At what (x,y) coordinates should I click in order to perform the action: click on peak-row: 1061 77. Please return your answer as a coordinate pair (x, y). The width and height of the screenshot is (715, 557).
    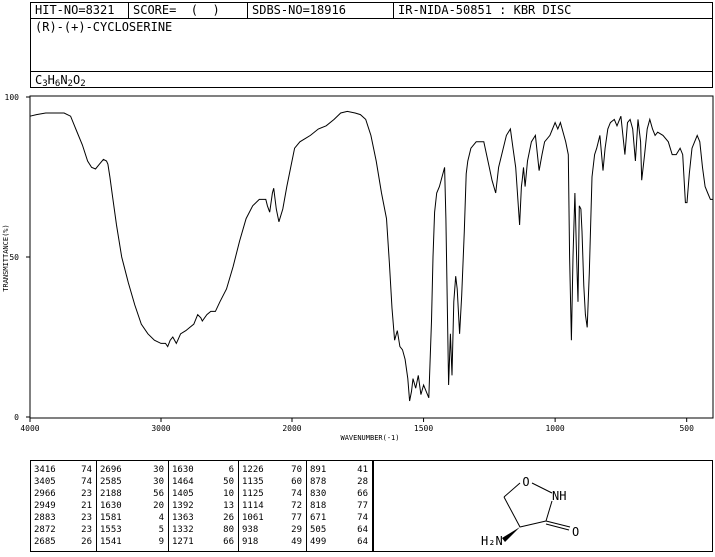
    Looking at the image, I should click on (272, 518).